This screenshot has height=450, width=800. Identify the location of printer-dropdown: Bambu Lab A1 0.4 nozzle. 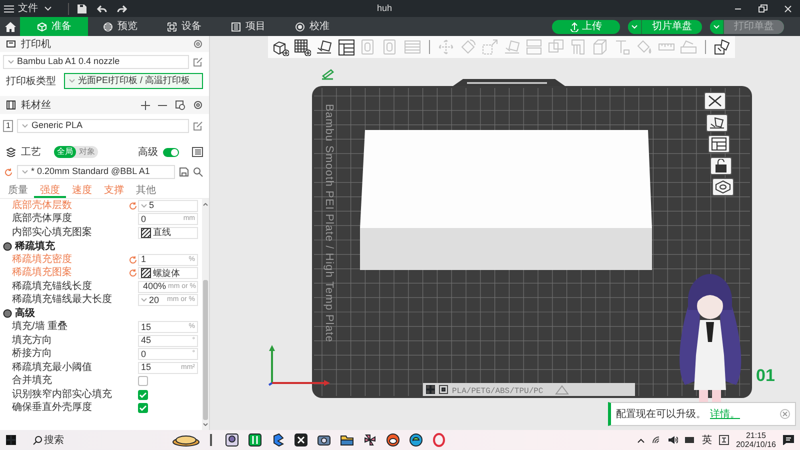
(96, 62).